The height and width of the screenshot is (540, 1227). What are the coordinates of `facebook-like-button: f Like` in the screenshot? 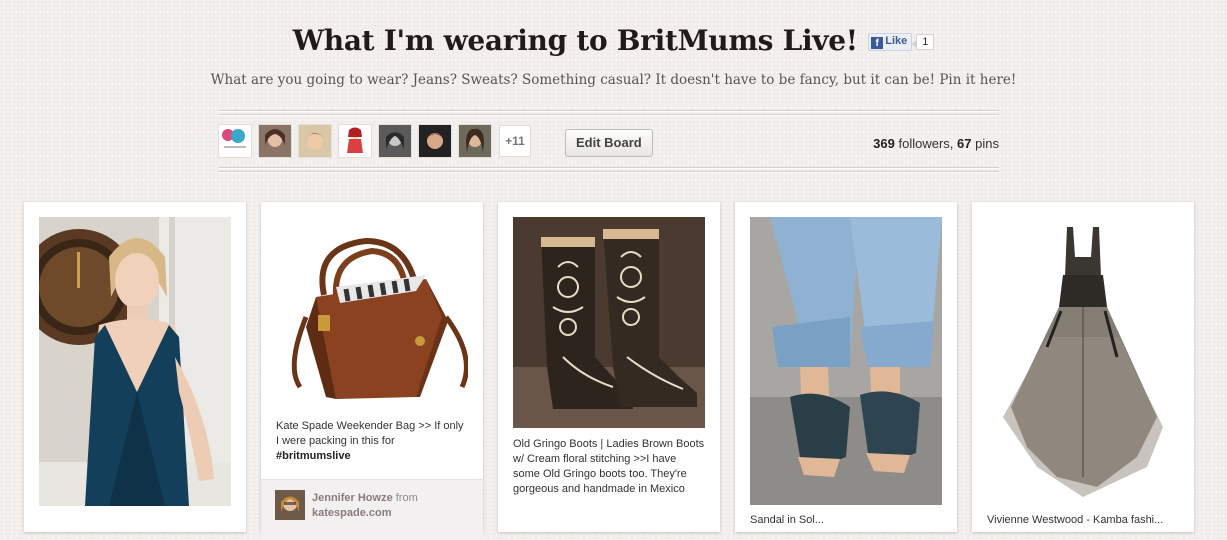 It's located at (890, 42).